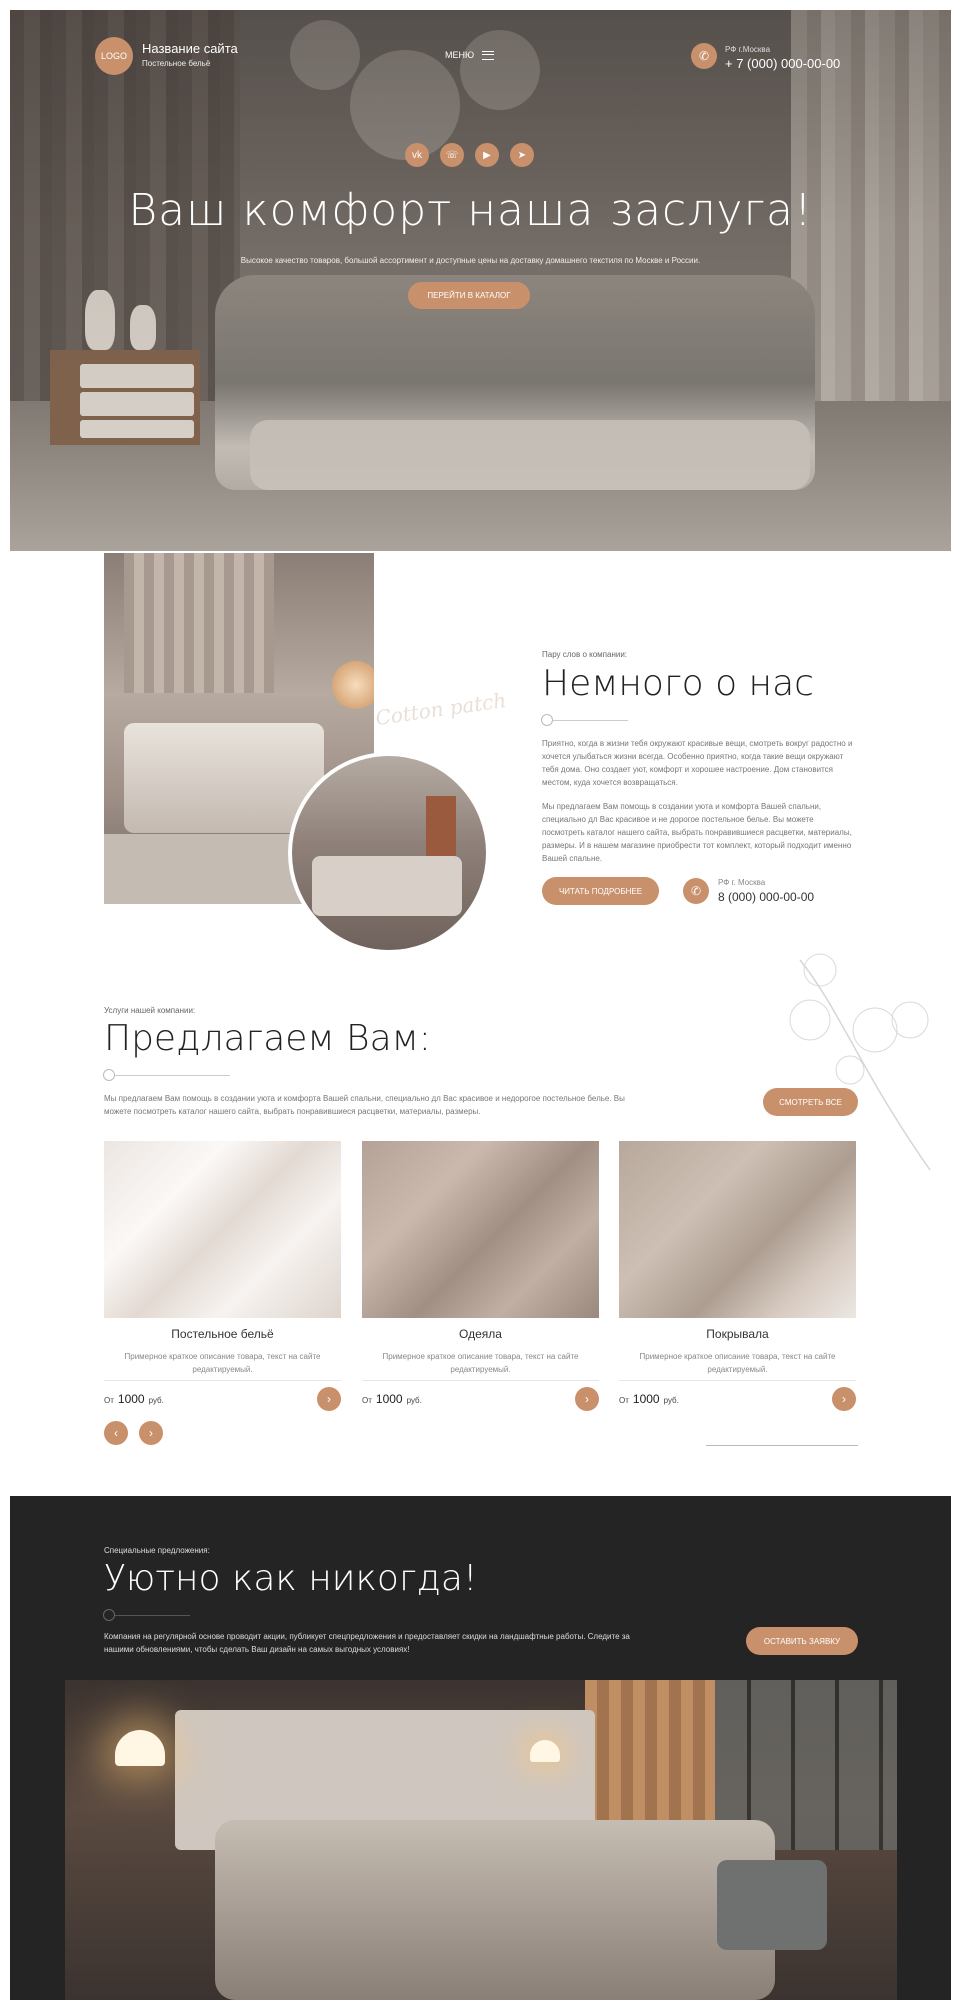 This screenshot has width=960, height=2000. I want to click on card-image-blankets, so click(480, 1229).